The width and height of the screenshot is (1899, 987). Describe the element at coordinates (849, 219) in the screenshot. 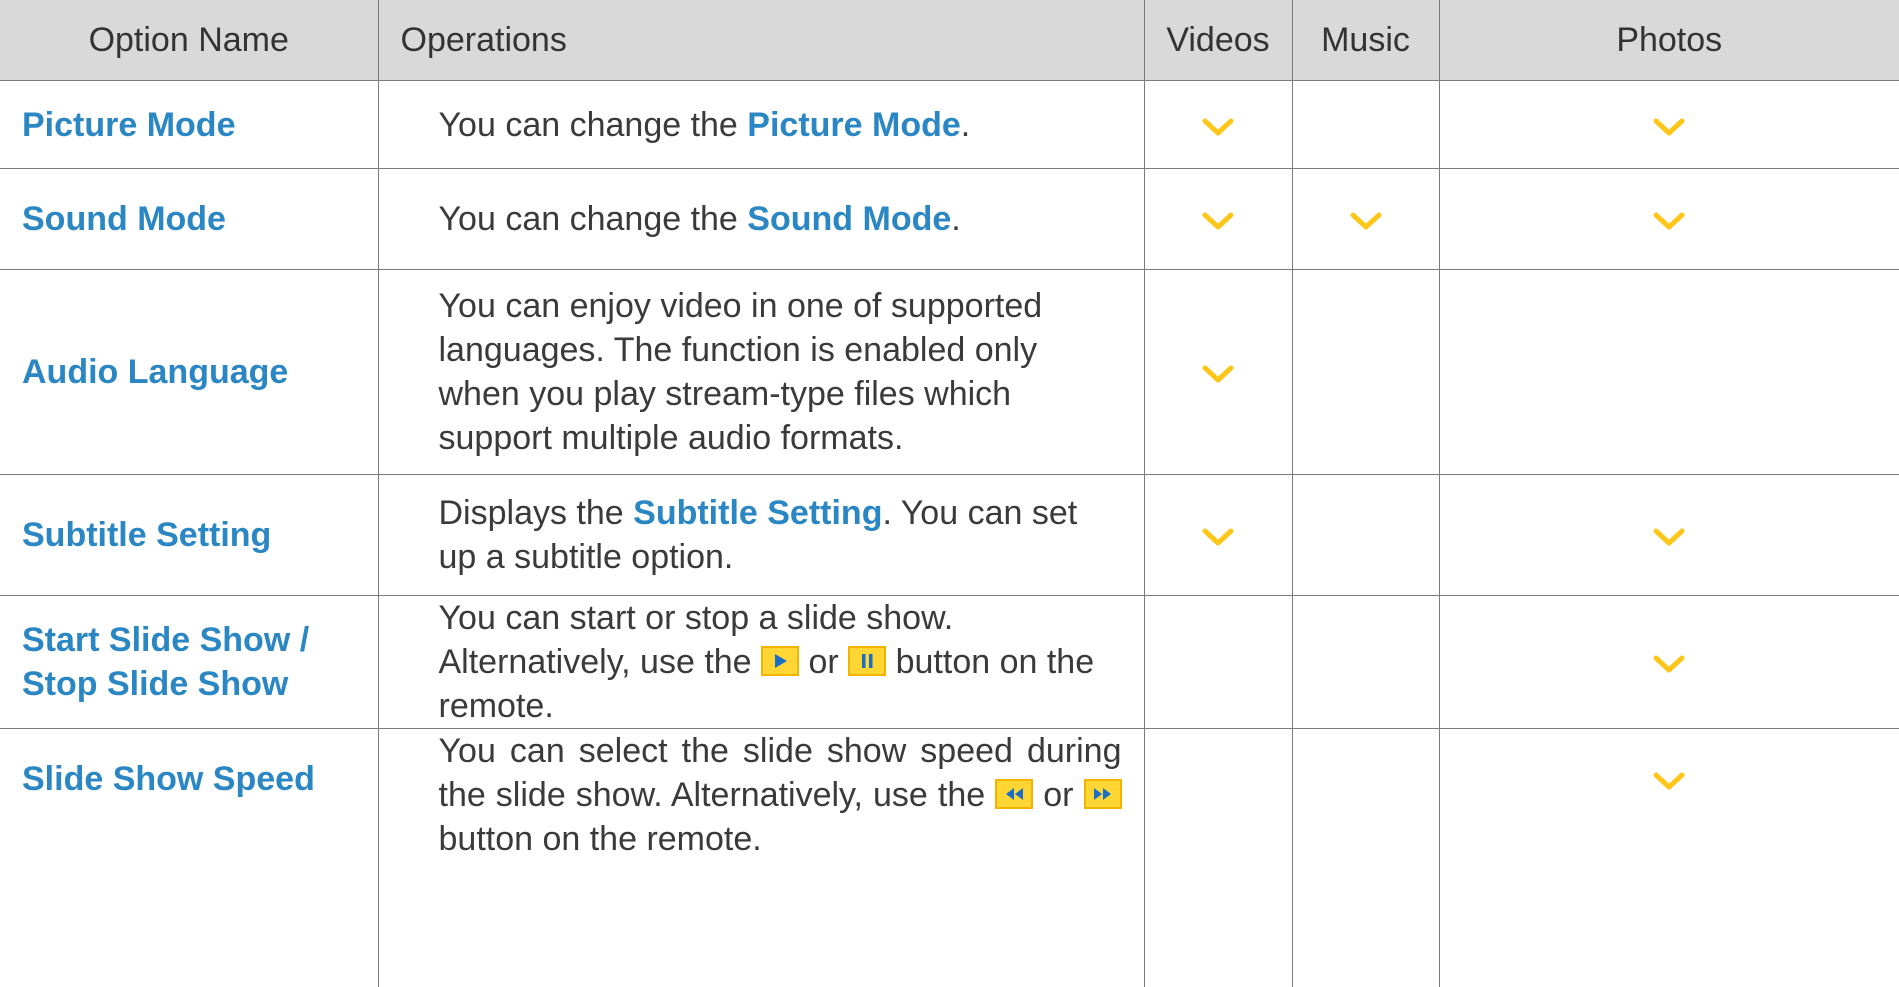

I see `operation-highlight: Sound Mode` at that location.